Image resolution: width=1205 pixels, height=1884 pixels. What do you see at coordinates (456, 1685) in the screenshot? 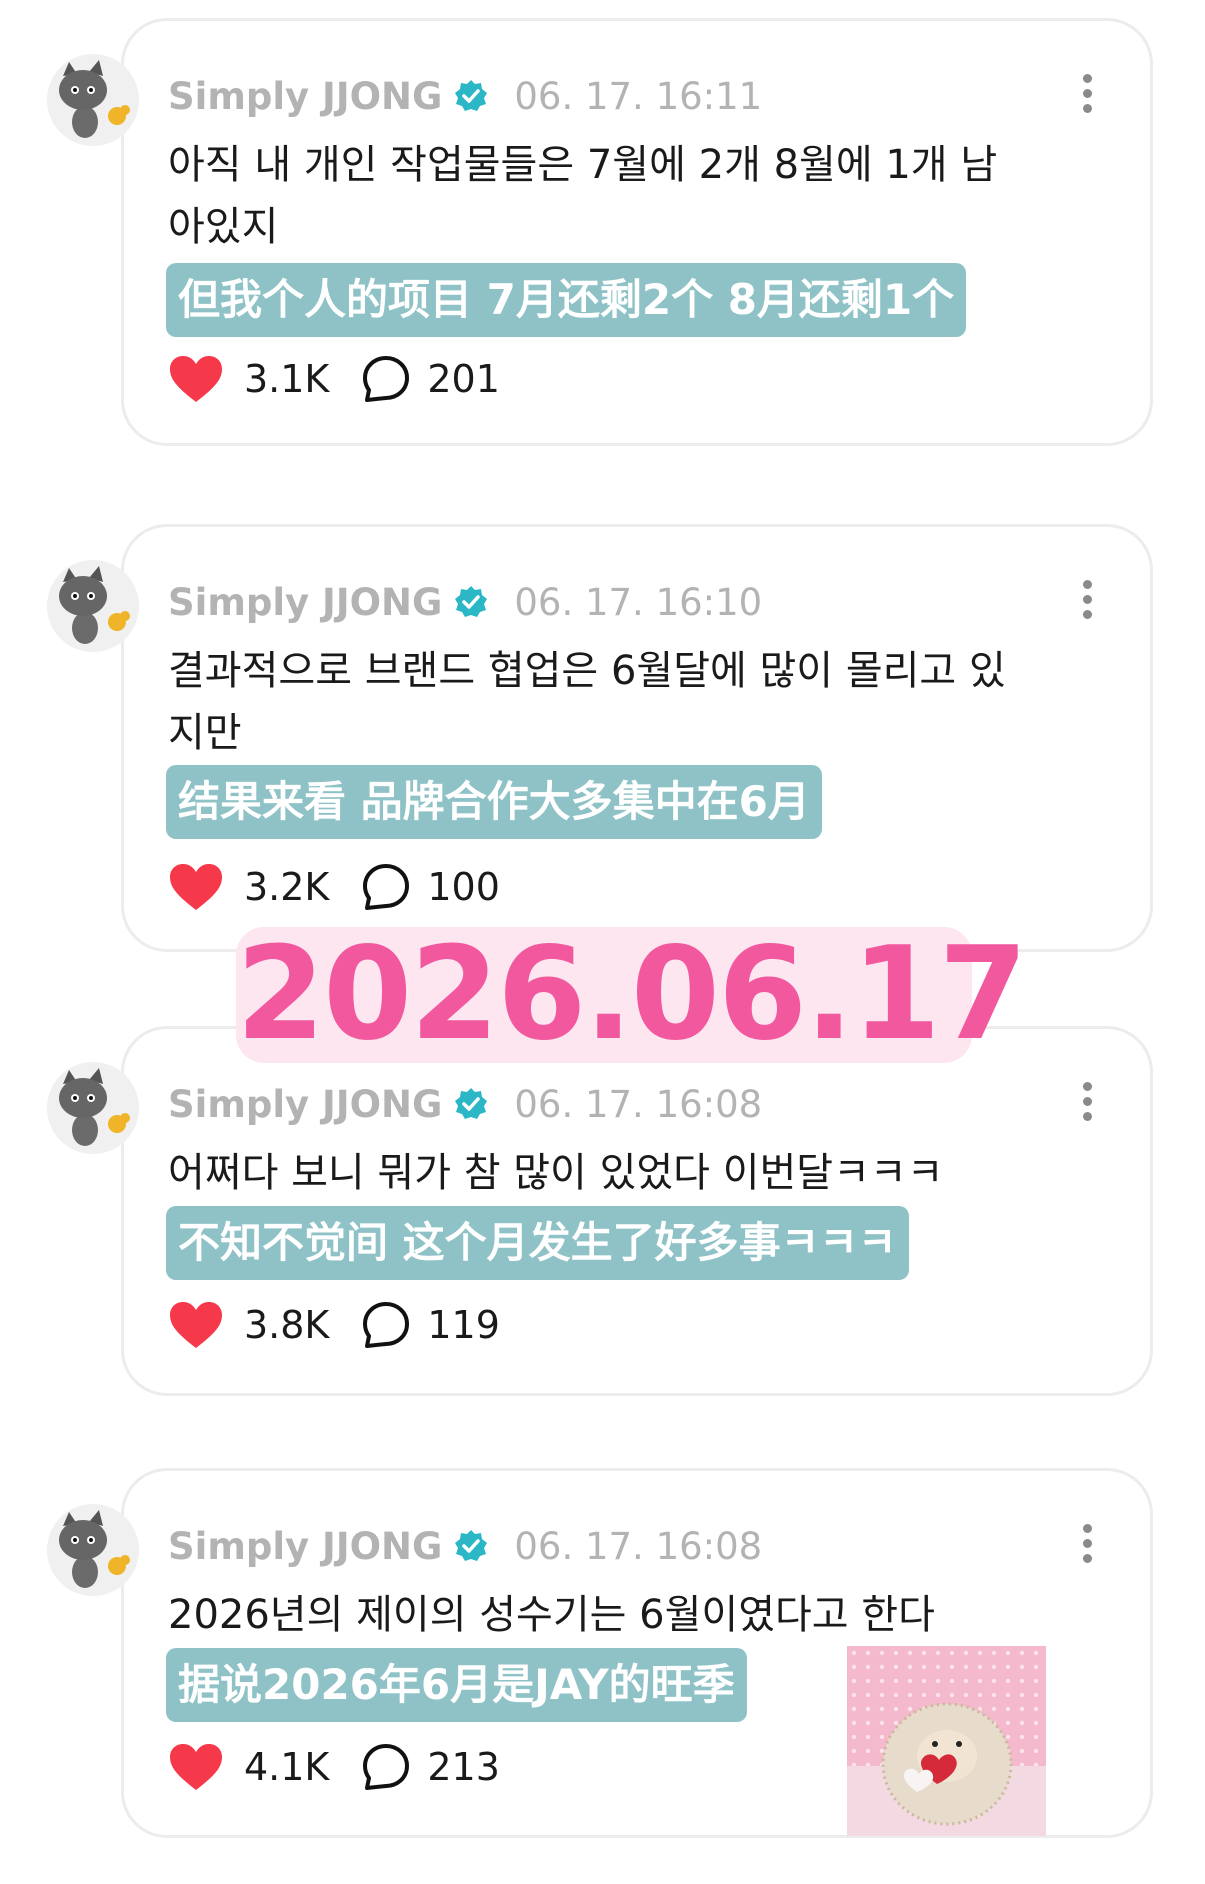
I see `post-translation-chinese: 据说2026年6月是JAY的旺季` at bounding box center [456, 1685].